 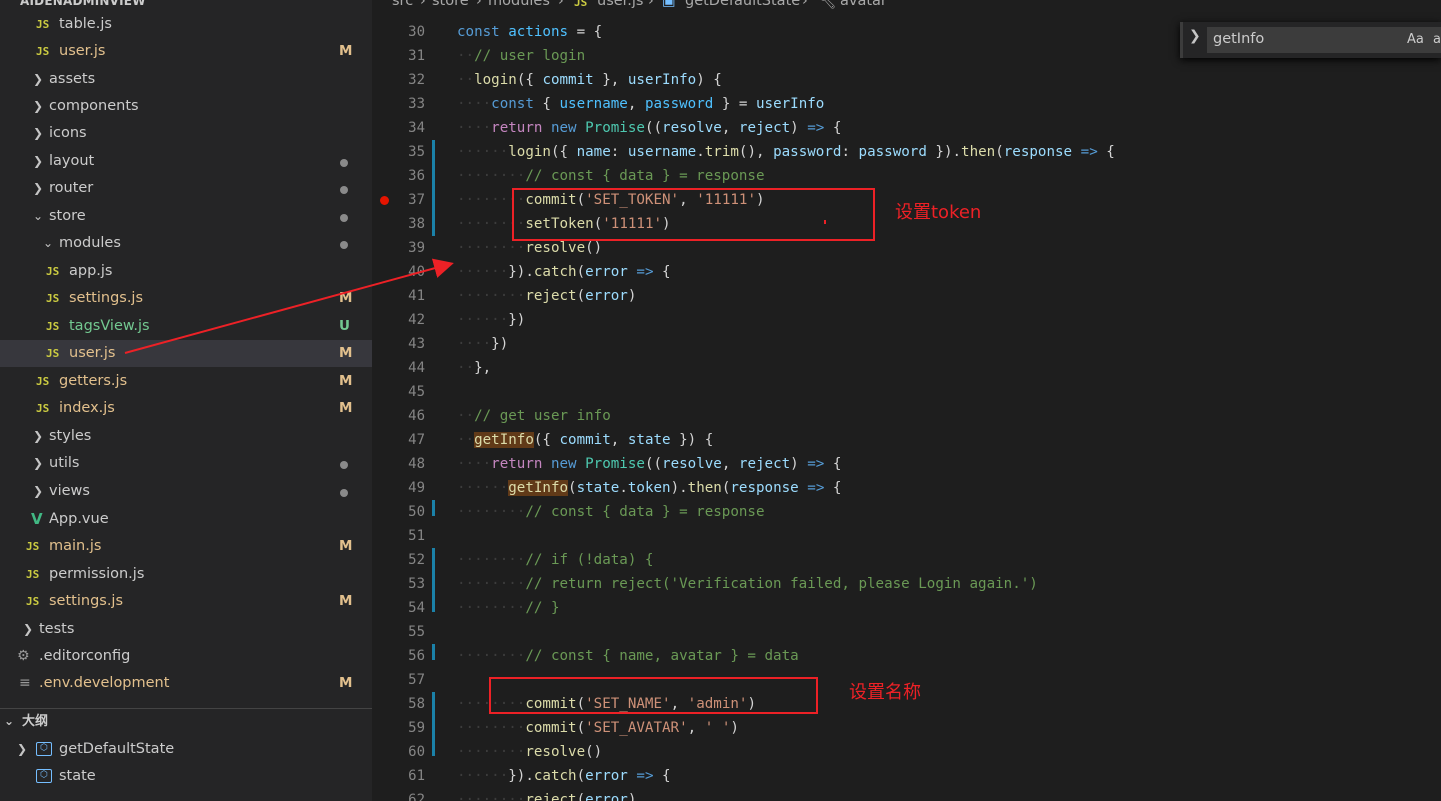 What do you see at coordinates (186, 298) in the screenshot?
I see `file-settings-js-modules: JS settings.js M` at bounding box center [186, 298].